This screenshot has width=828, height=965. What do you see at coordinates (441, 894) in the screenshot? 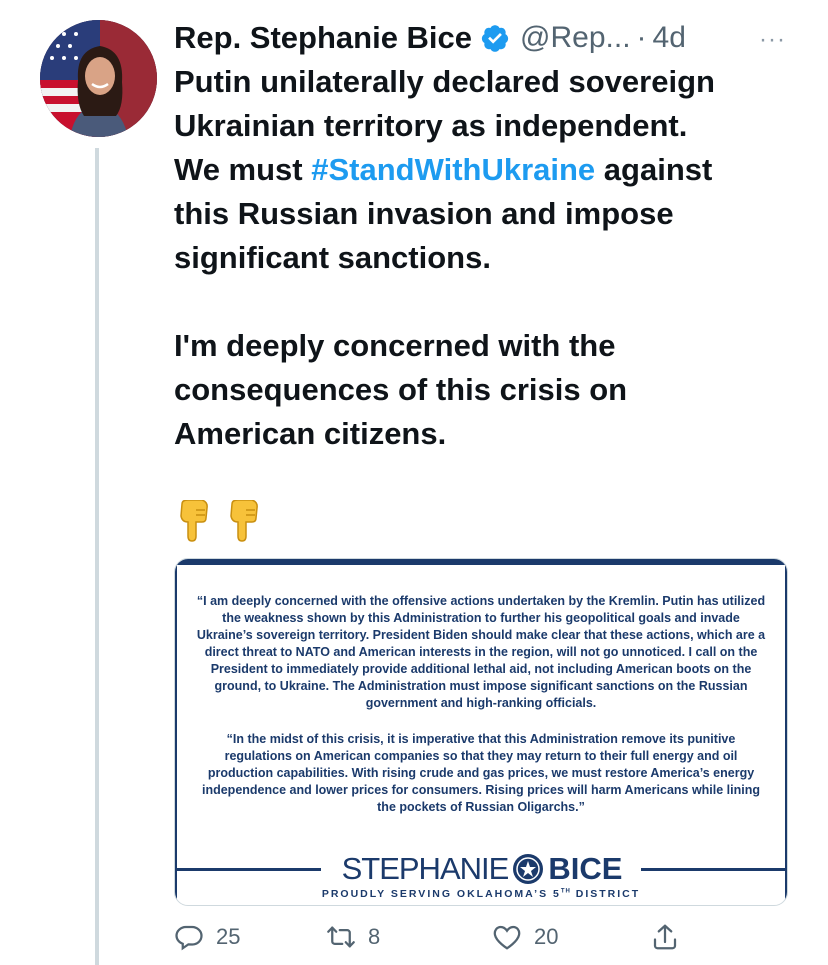
I see `tagline-text: PROUDLY SERVING OKLAHOMA’S 5` at bounding box center [441, 894].